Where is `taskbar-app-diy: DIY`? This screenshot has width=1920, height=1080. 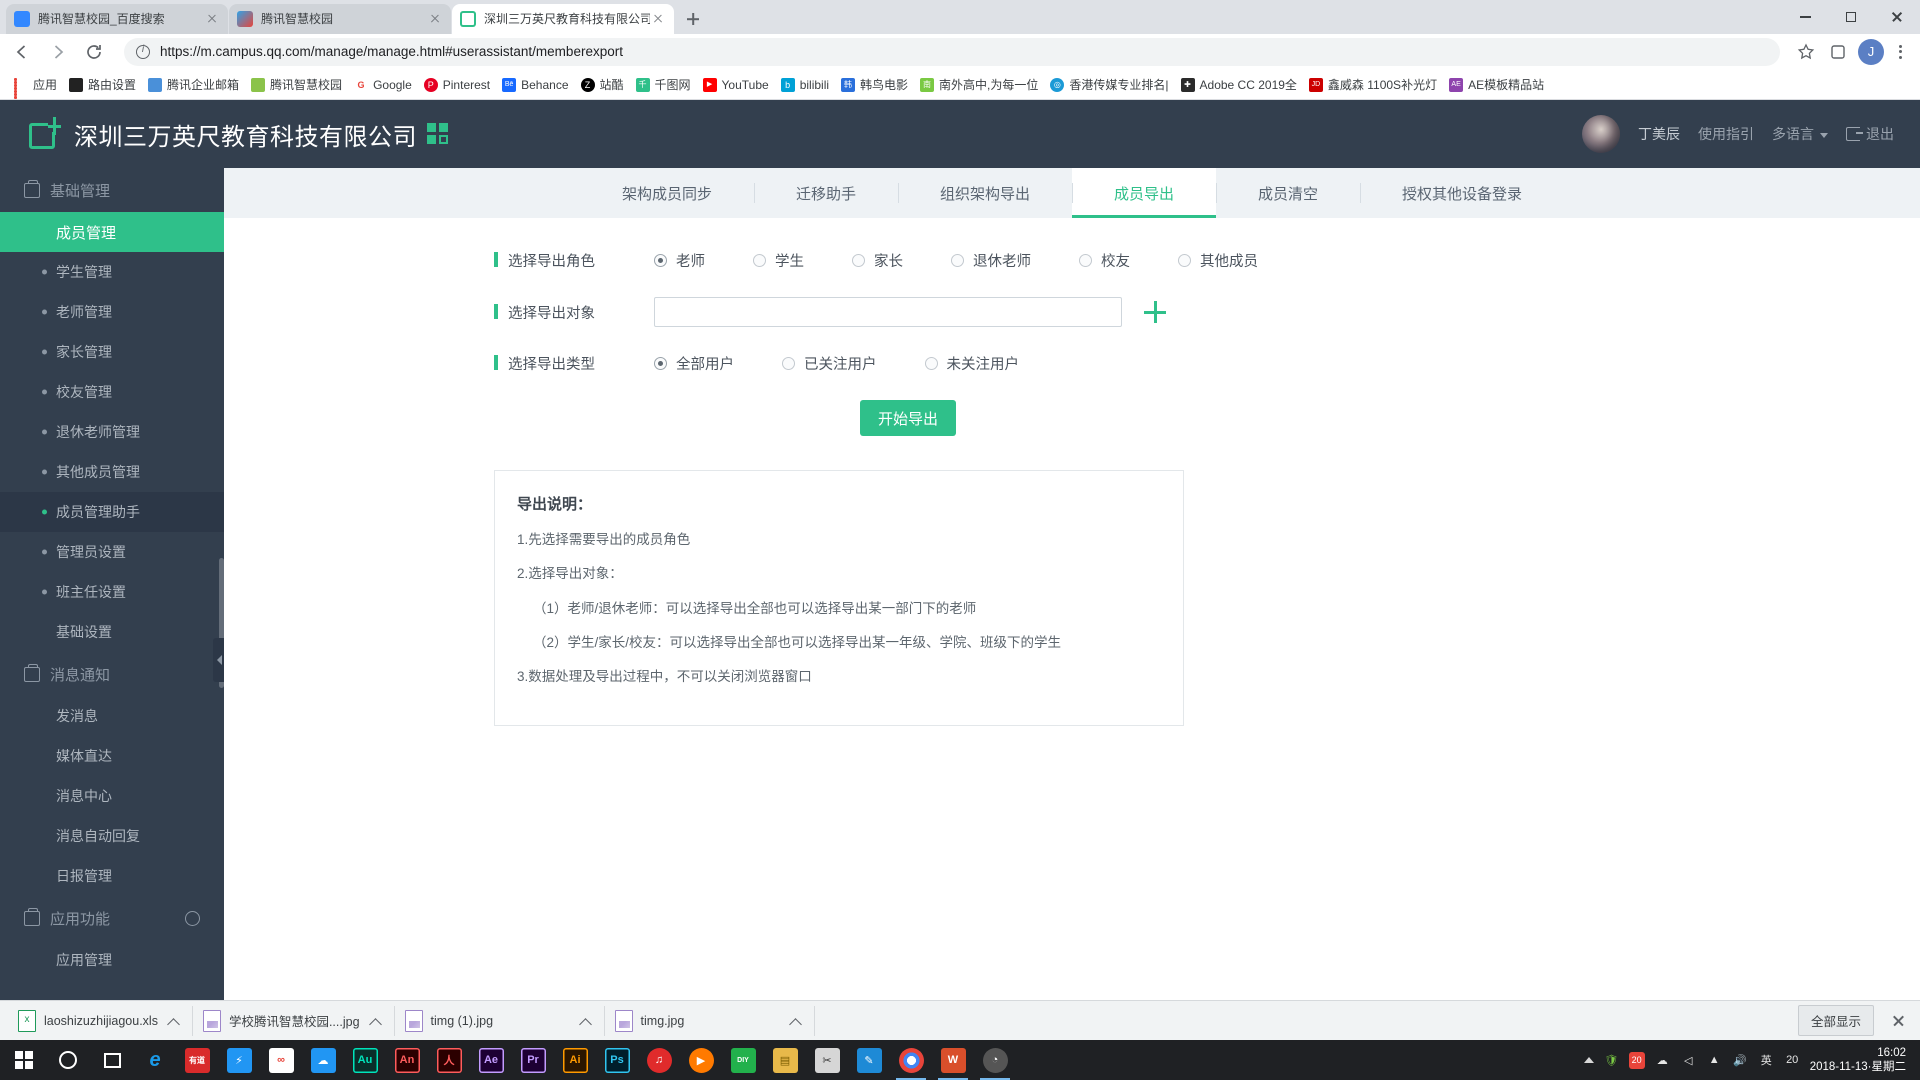 taskbar-app-diy: DIY is located at coordinates (743, 1060).